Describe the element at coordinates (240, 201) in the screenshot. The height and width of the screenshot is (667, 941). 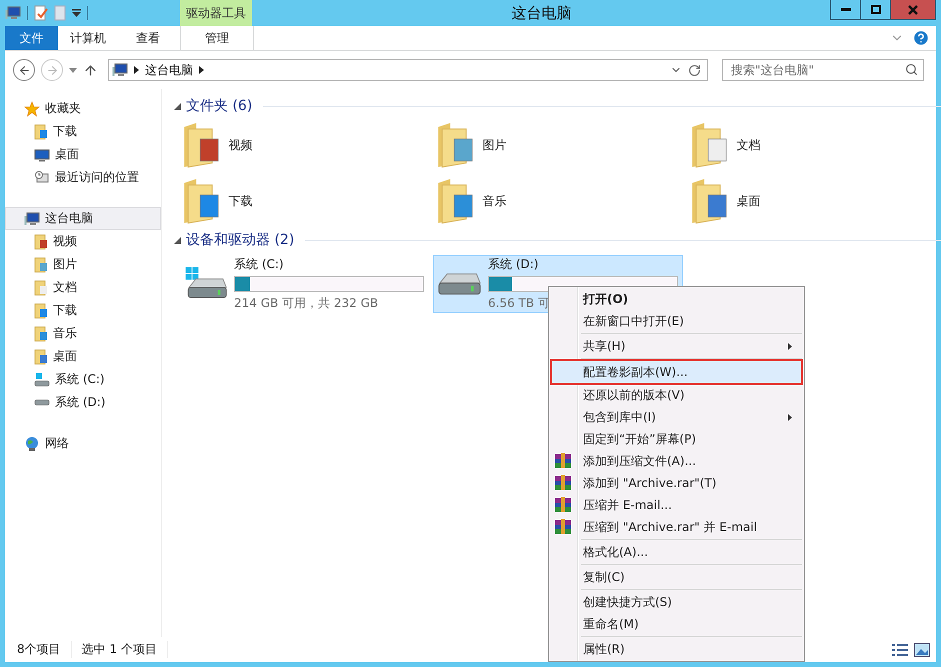
I see `folder-label: 下载` at that location.